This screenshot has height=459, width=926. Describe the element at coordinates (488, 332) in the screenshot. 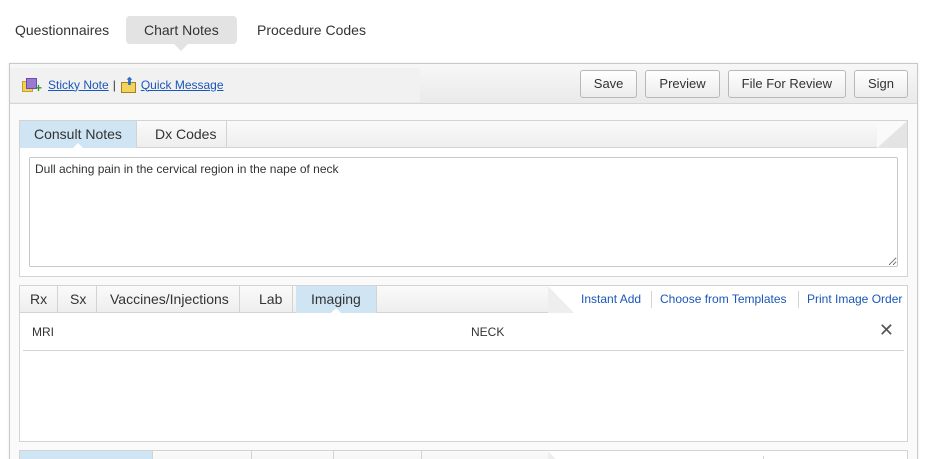

I see `imaging-region: NECK` at that location.